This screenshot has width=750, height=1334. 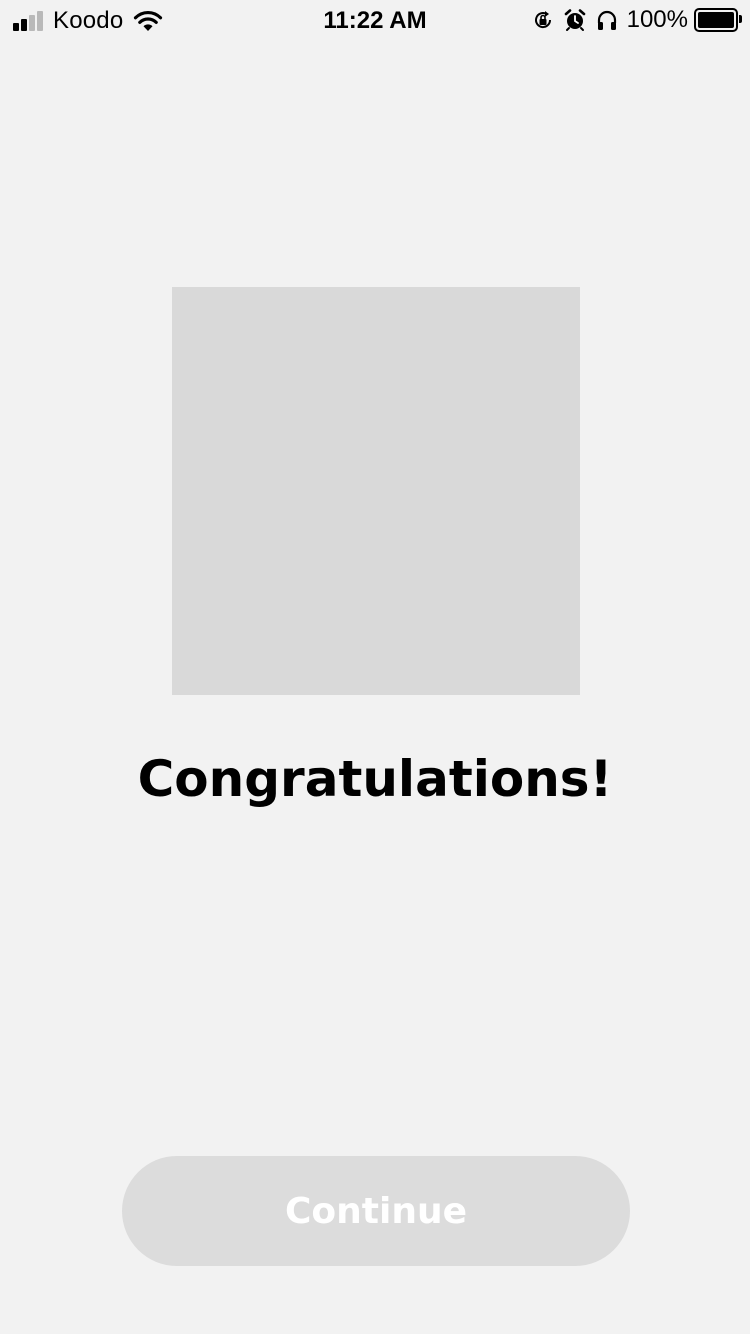 I want to click on continue-button: Continue, so click(x=376, y=1211).